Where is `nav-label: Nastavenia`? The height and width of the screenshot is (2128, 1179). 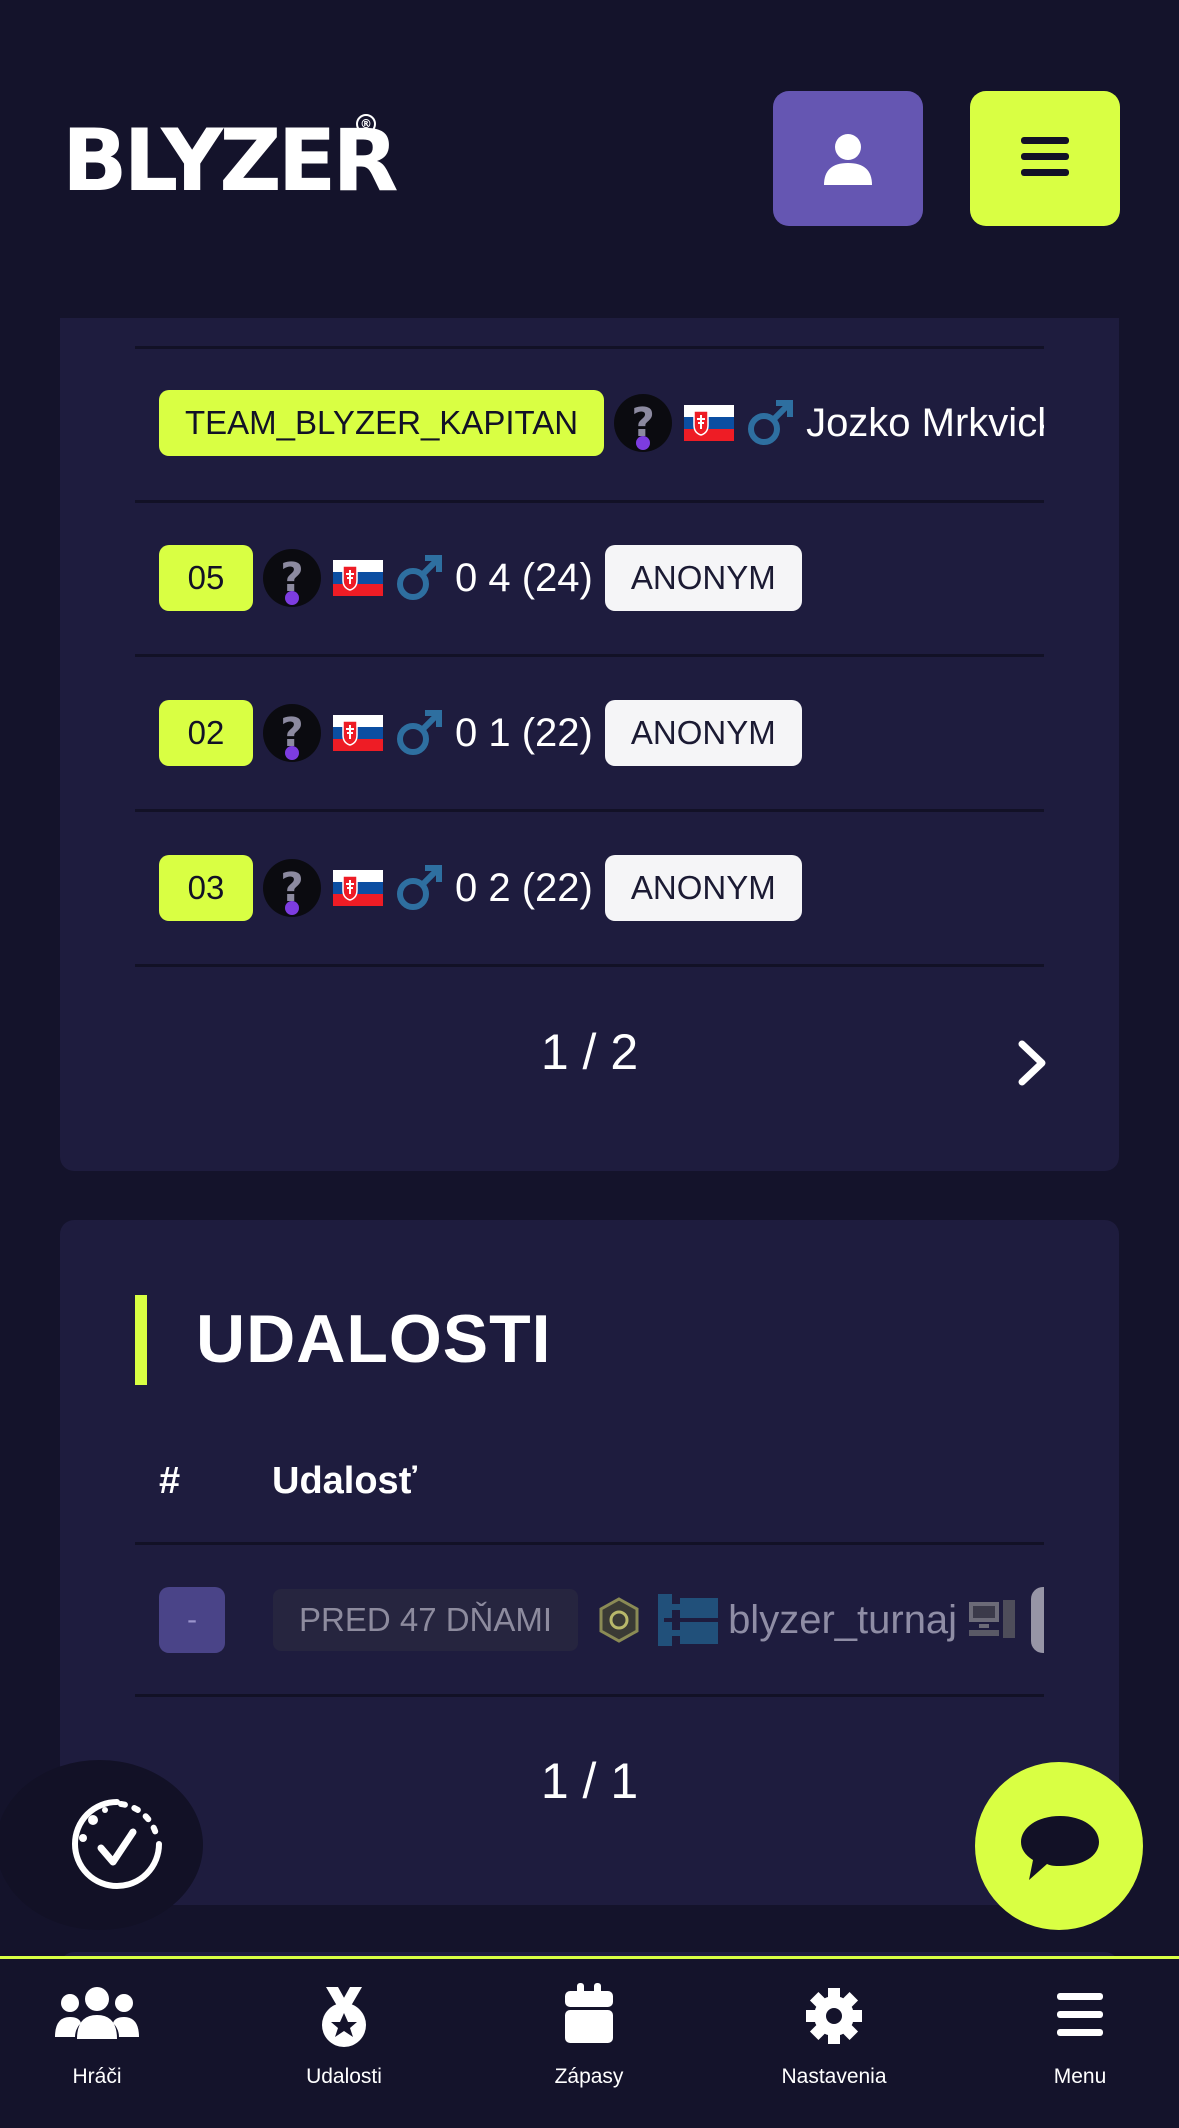
nav-label: Nastavenia is located at coordinates (834, 2076).